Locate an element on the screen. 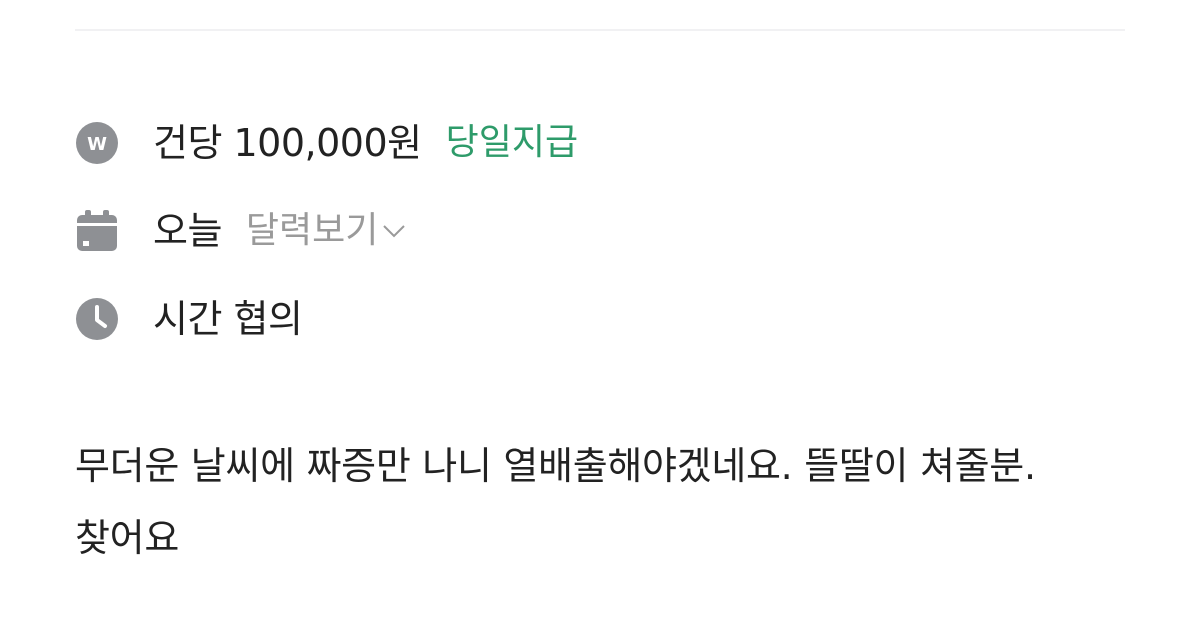  pay-amount: 건당 100,000원 is located at coordinates (287, 143).